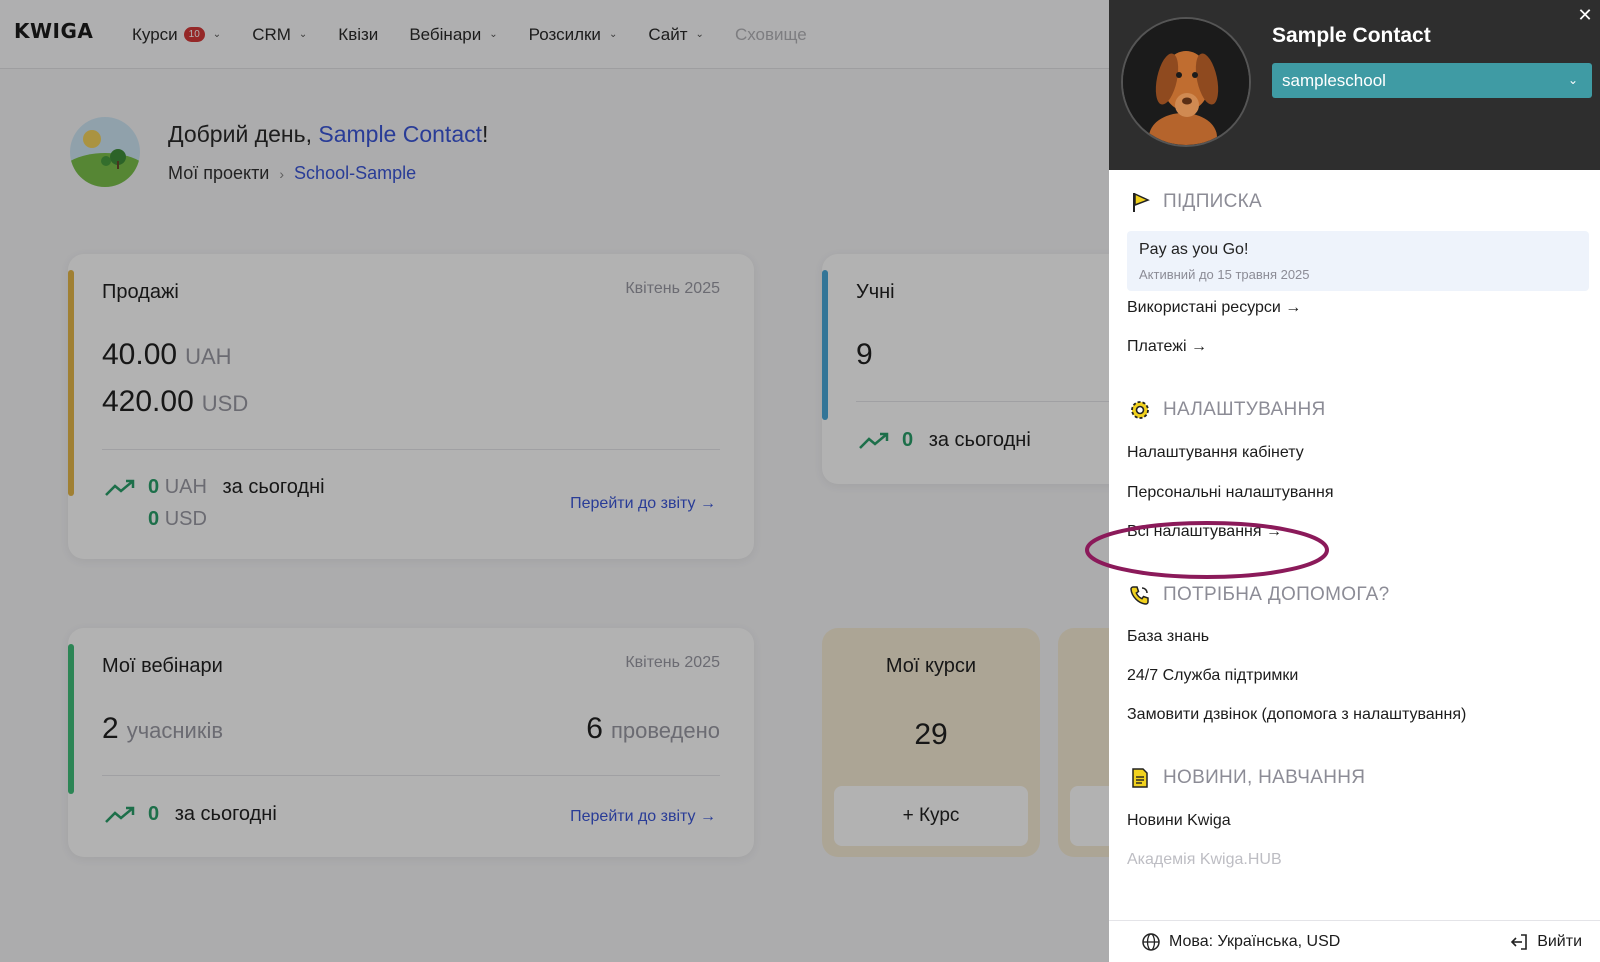 Image resolution: width=1600 pixels, height=962 pixels. Describe the element at coordinates (1140, 202) in the screenshot. I see `flag-icon` at that location.